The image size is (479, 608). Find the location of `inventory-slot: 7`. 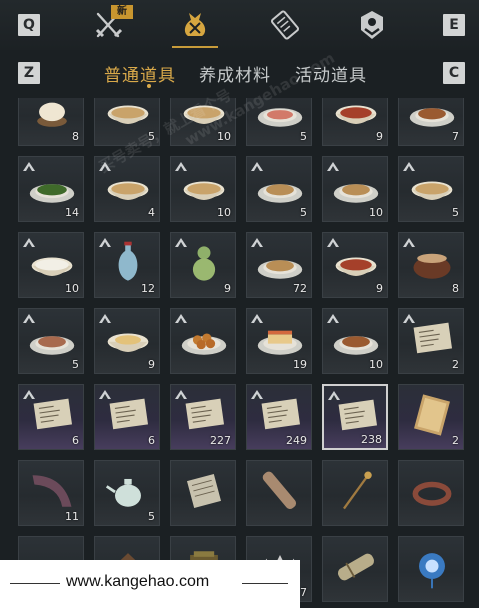

inventory-slot: 7 is located at coordinates (431, 122).